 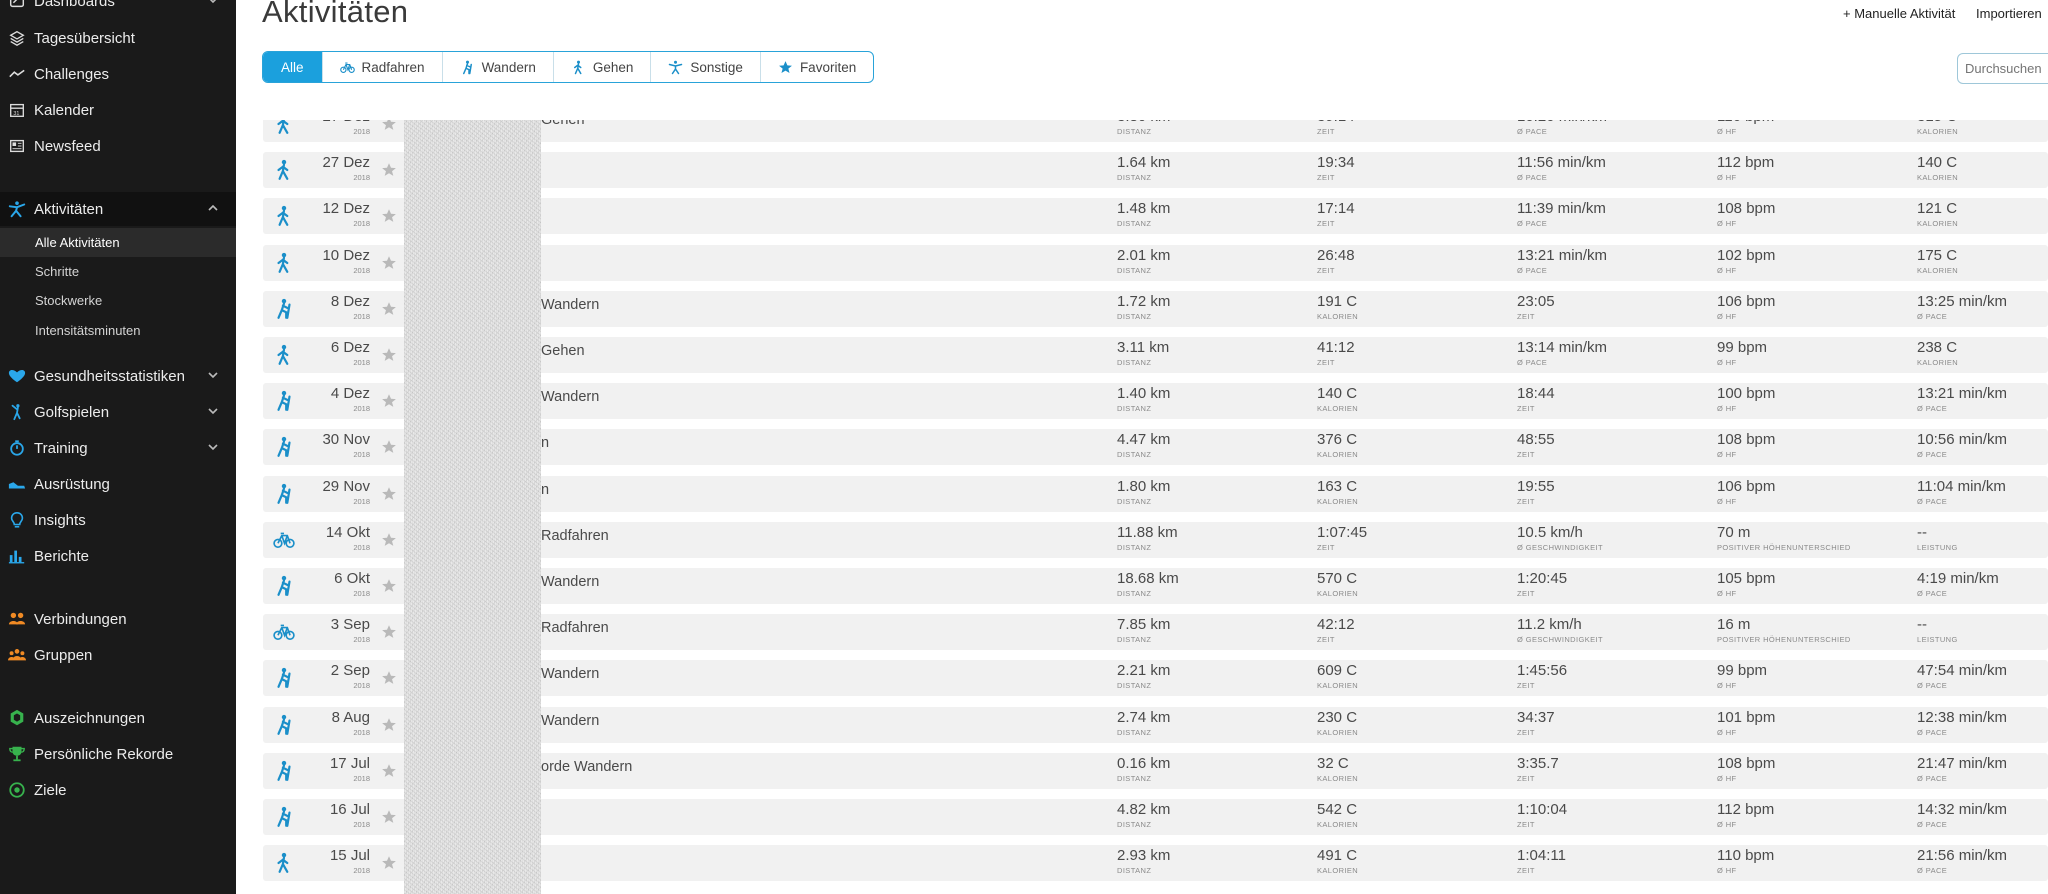 What do you see at coordinates (785, 66) in the screenshot?
I see `star-icon` at bounding box center [785, 66].